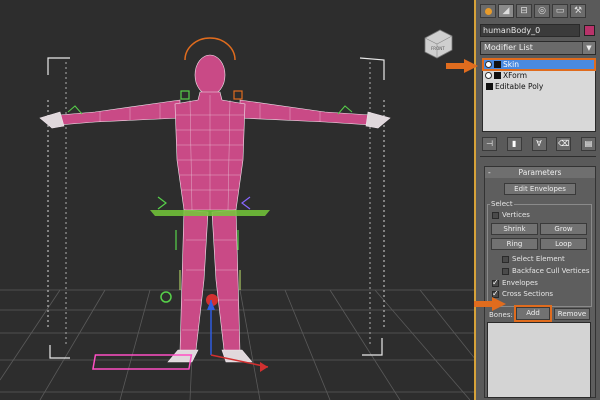 The image size is (600, 400). I want to click on cross-sections-label: Cross Sections, so click(528, 294).